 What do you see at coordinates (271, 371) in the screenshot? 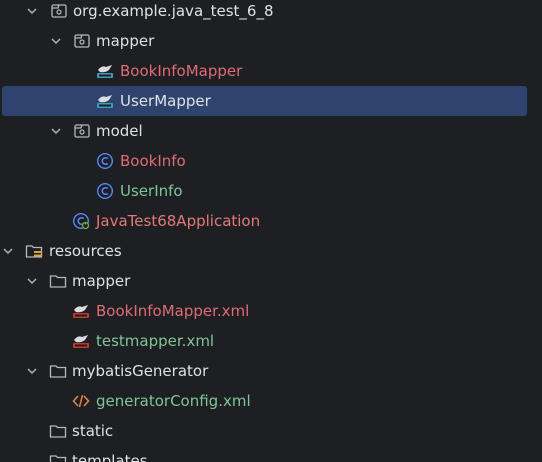
I see `tree-row-mybatisgenerator: mybatisGenerator` at bounding box center [271, 371].